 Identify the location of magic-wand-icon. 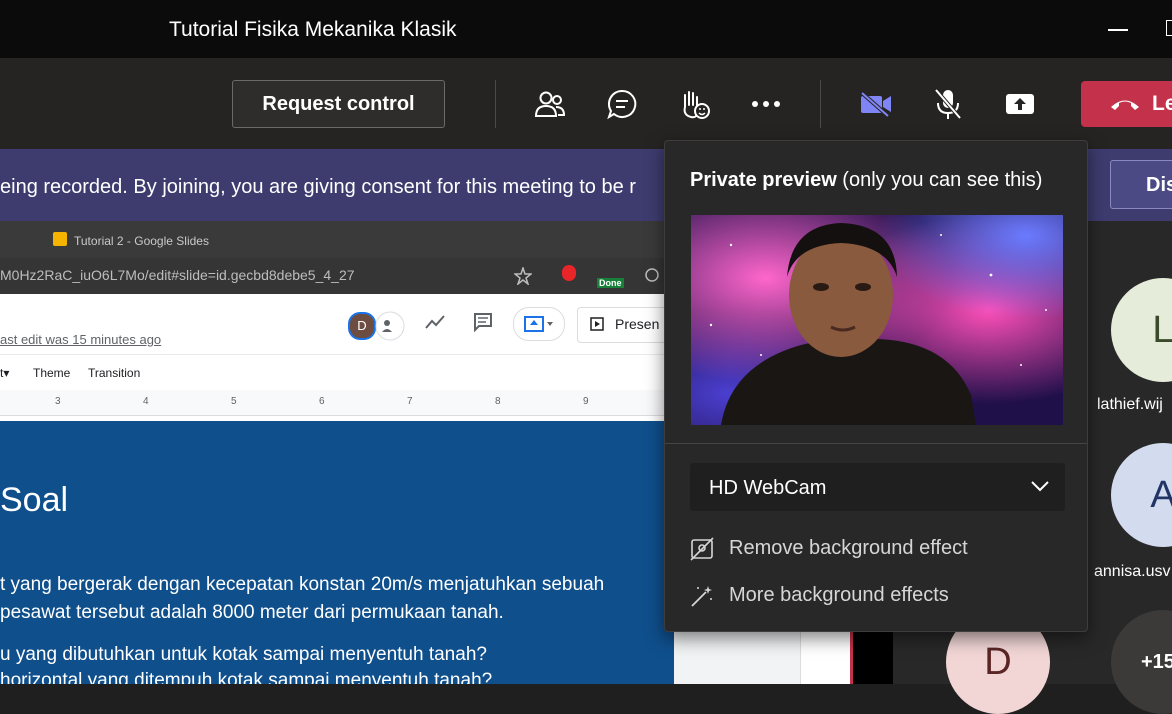
(701, 596).